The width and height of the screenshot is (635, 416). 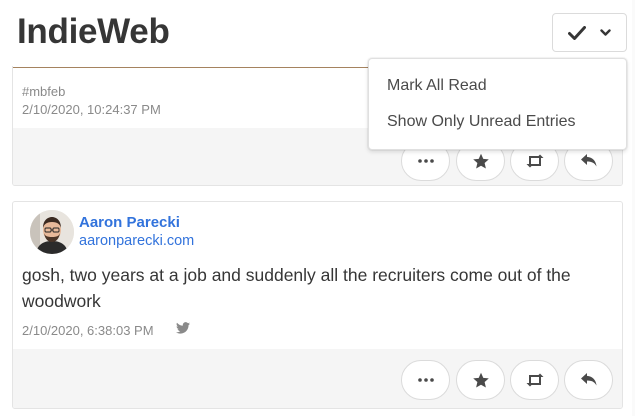 What do you see at coordinates (497, 122) in the screenshot?
I see `menu-item-show-unread: Show Only Unread Entries` at bounding box center [497, 122].